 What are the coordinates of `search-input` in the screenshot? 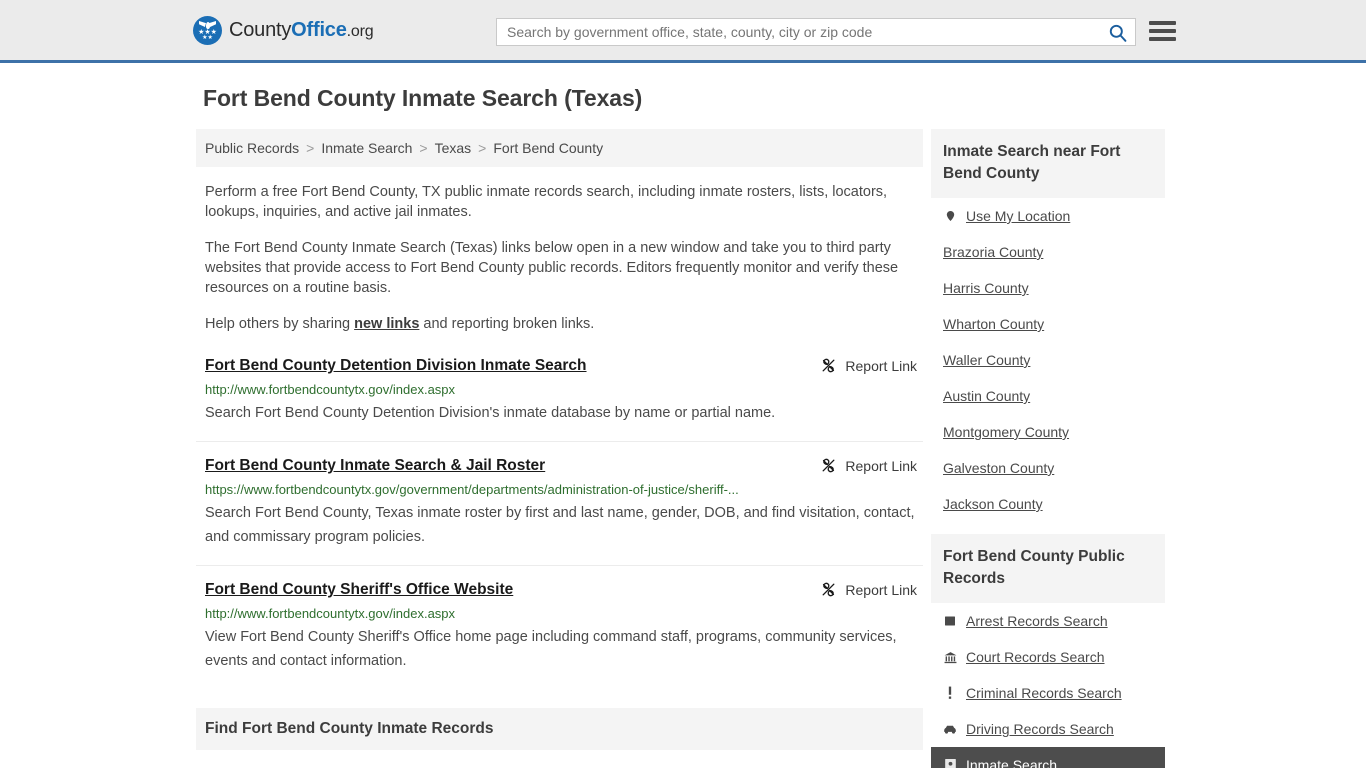 It's located at (798, 32).